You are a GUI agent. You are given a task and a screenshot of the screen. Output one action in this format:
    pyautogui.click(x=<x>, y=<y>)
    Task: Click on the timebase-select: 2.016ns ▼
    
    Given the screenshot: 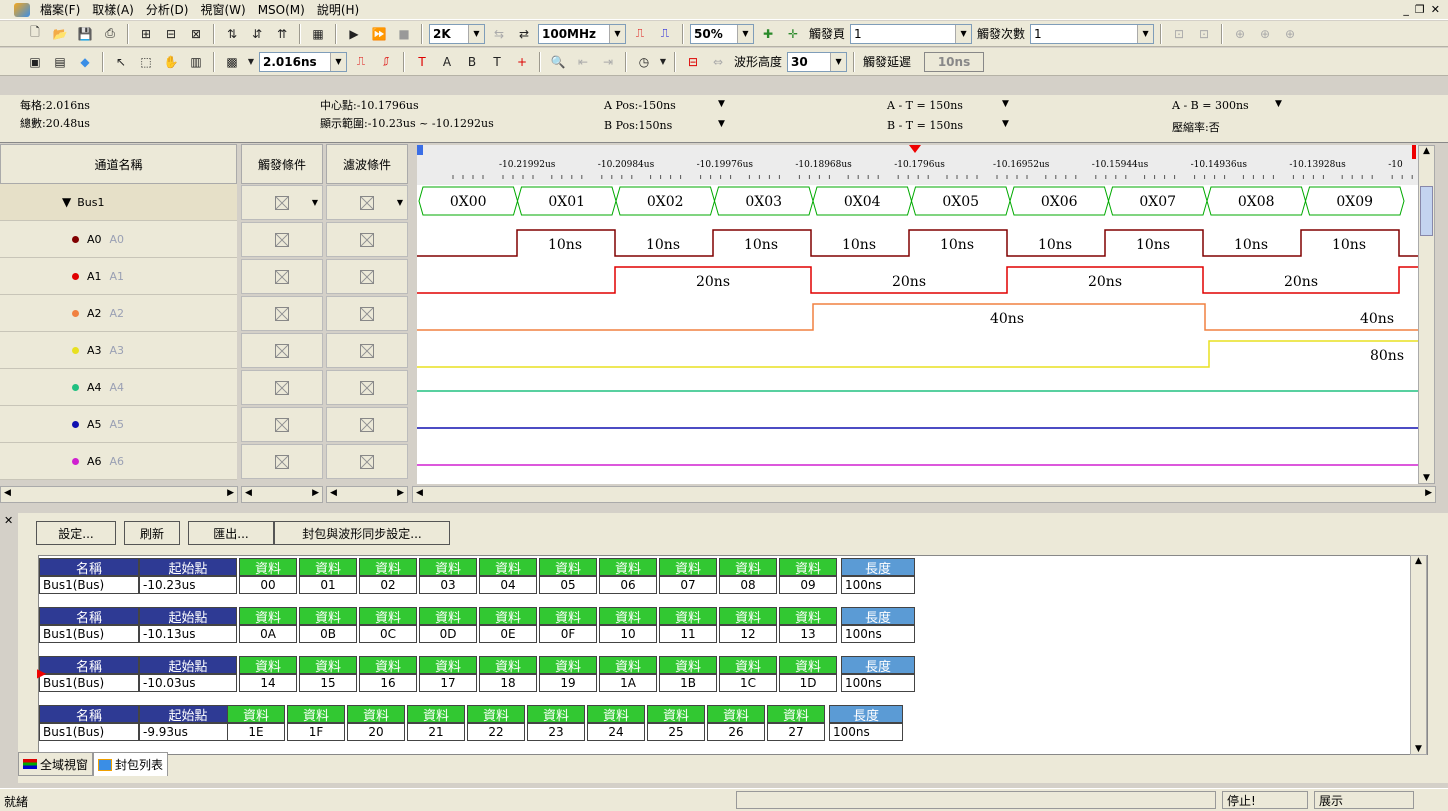 What is the action you would take?
    pyautogui.click(x=303, y=61)
    